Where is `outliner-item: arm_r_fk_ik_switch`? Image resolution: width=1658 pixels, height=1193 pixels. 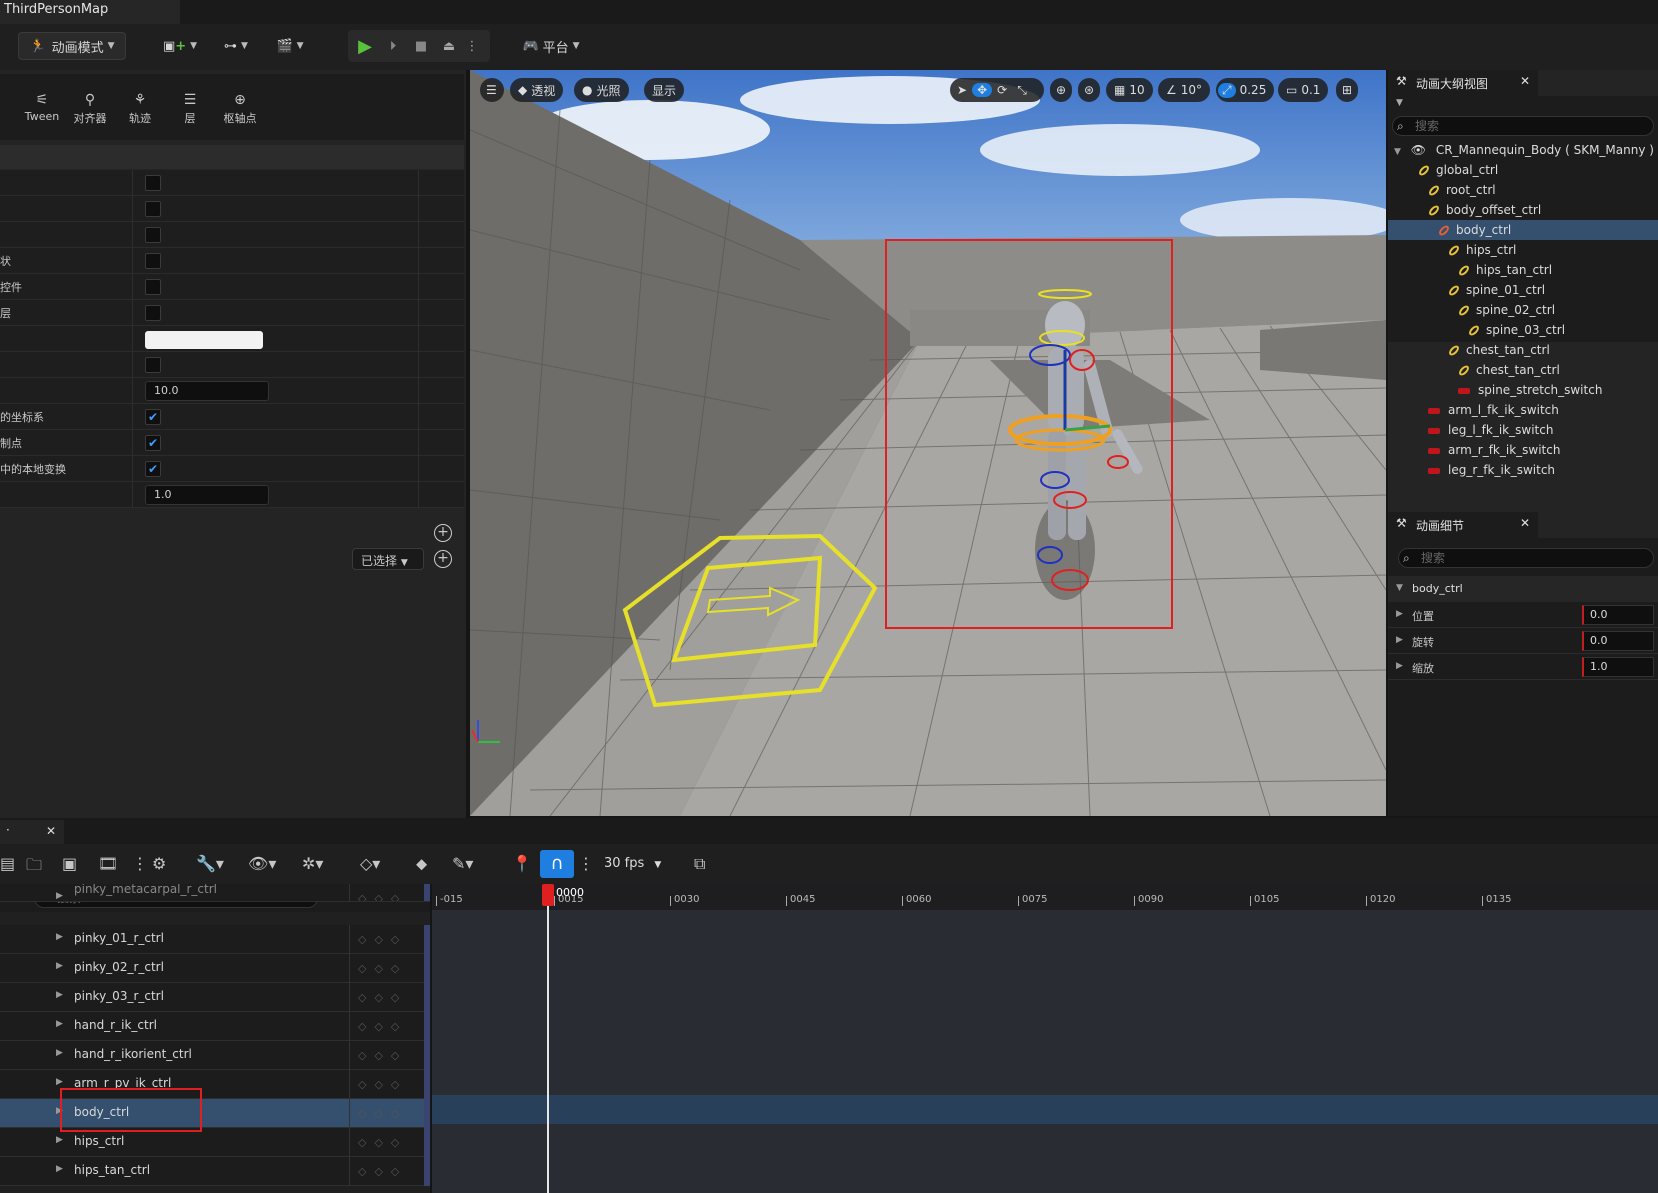
outliner-item: arm_r_fk_ik_switch is located at coordinates (1523, 450).